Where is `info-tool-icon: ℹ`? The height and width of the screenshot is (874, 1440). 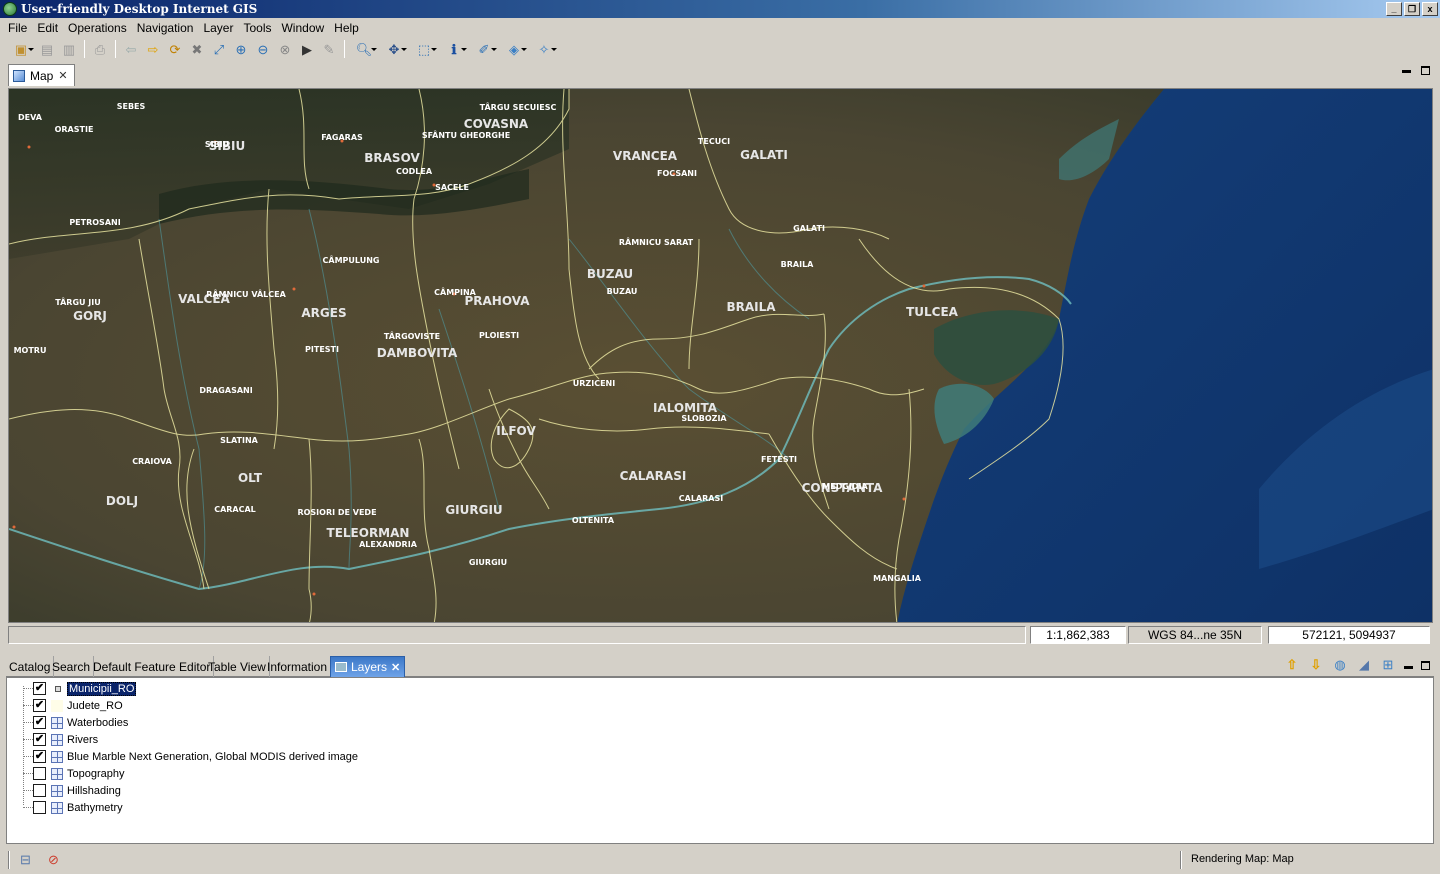
info-tool-icon: ℹ is located at coordinates (454, 49).